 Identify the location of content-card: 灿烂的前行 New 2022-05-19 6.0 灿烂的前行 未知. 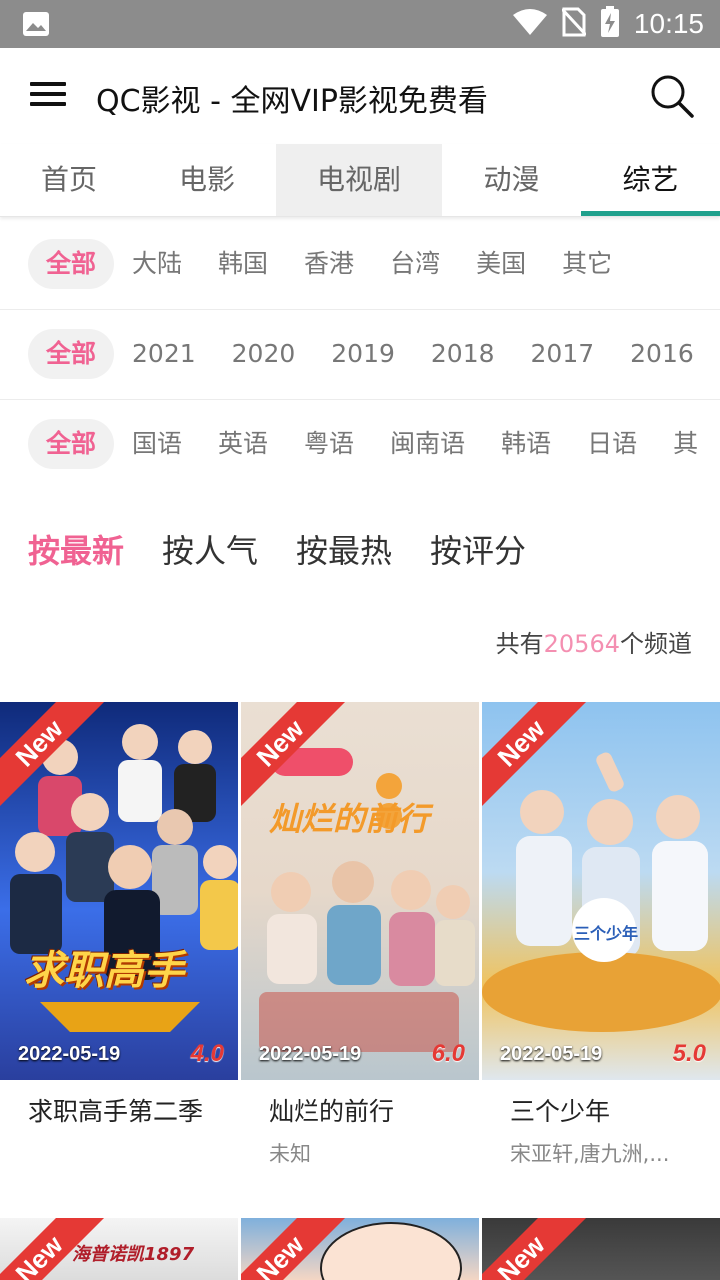
(360, 942).